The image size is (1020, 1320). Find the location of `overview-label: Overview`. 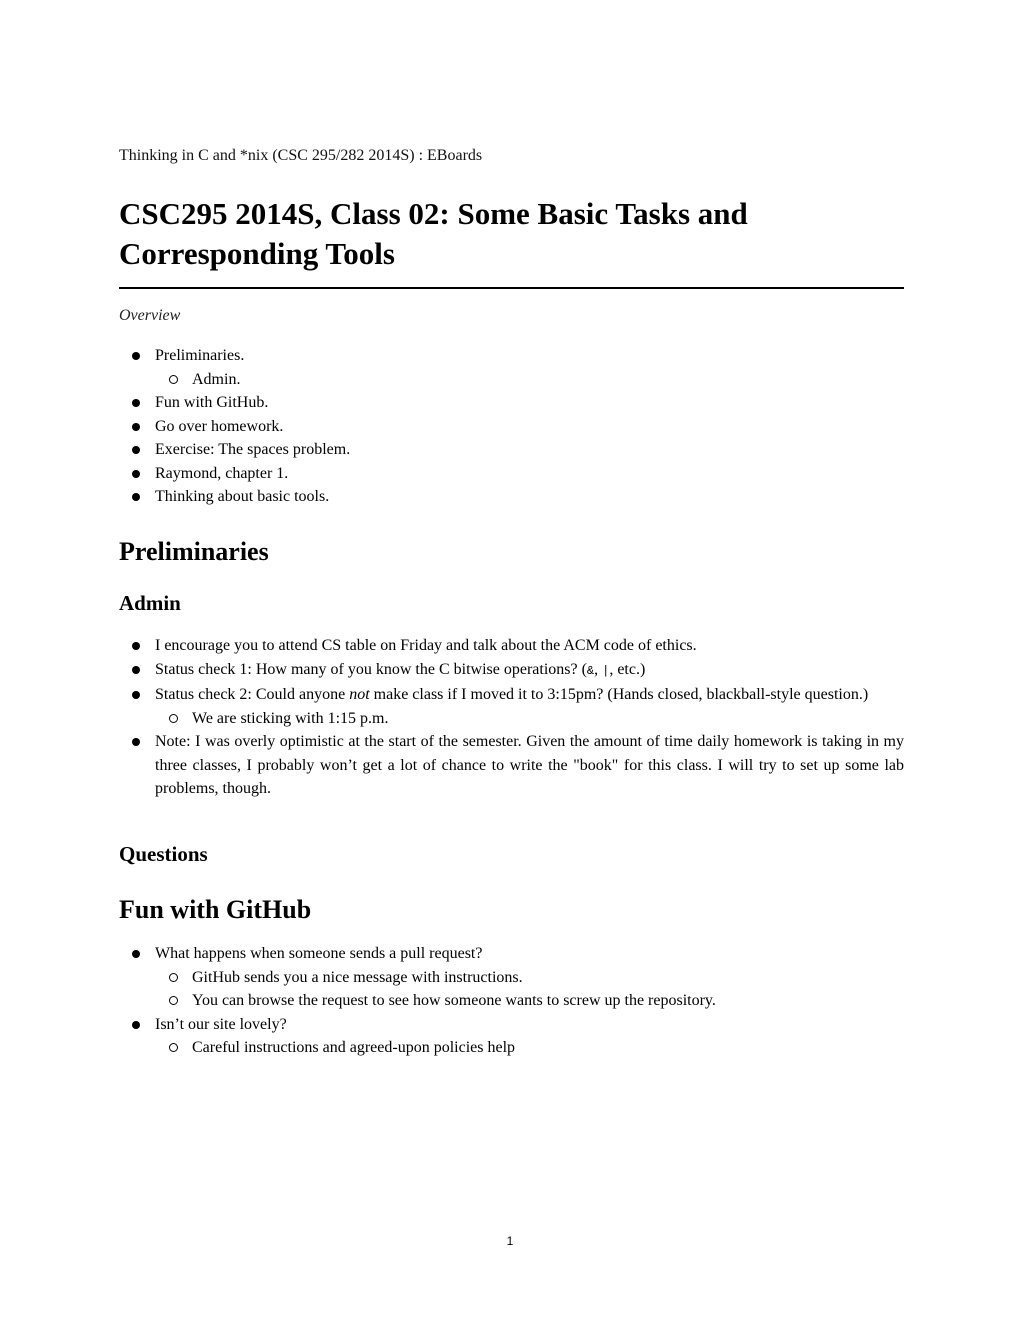

overview-label: Overview is located at coordinates (150, 315).